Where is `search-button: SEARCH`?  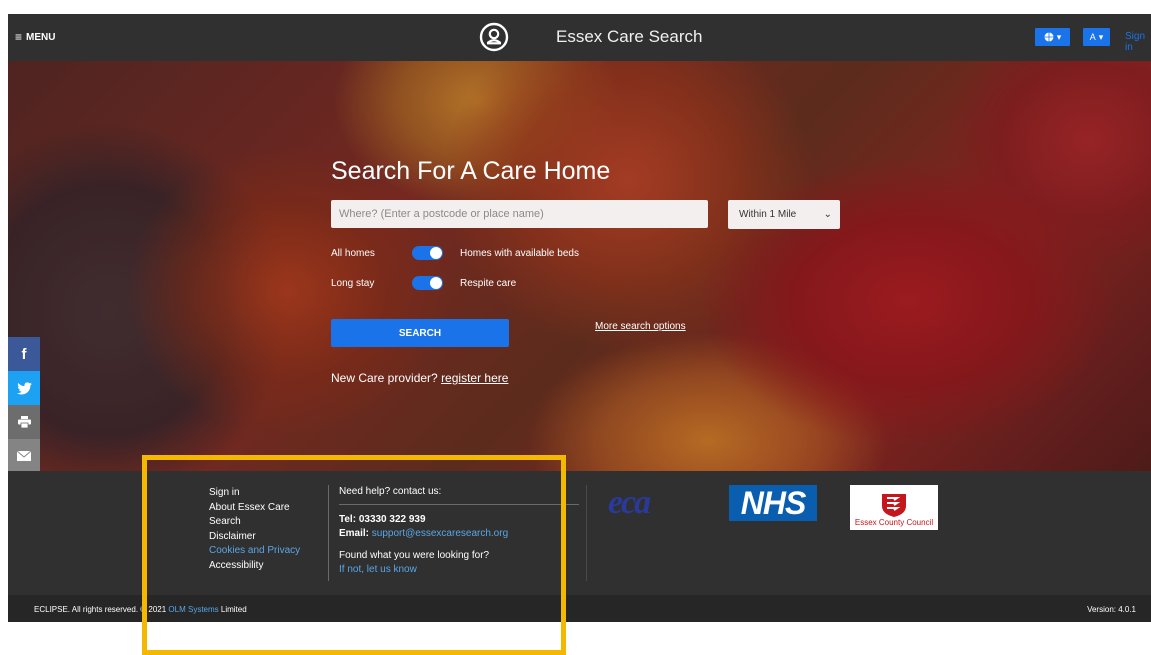 search-button: SEARCH is located at coordinates (420, 333).